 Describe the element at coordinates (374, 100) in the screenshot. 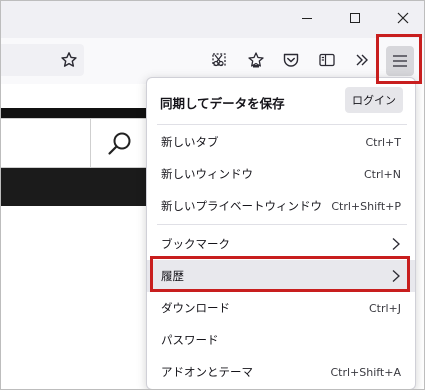

I see `login-button: ログイン` at that location.